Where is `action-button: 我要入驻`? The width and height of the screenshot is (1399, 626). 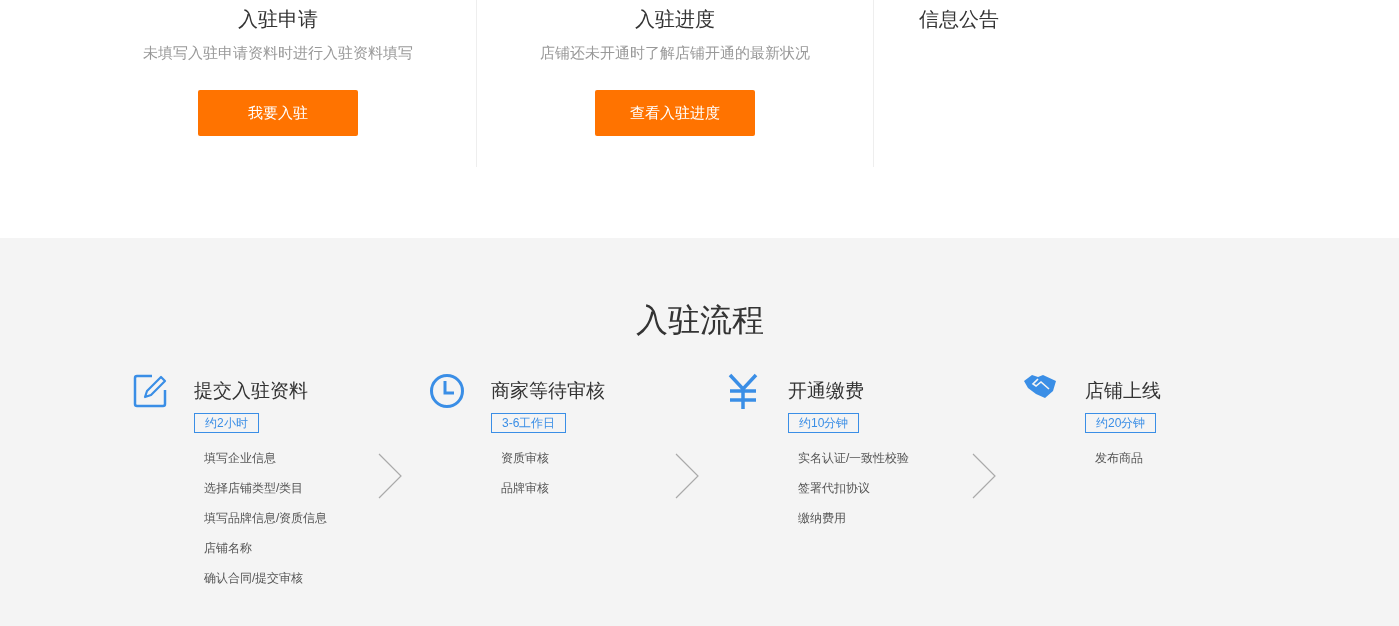 action-button: 我要入驻 is located at coordinates (278, 113).